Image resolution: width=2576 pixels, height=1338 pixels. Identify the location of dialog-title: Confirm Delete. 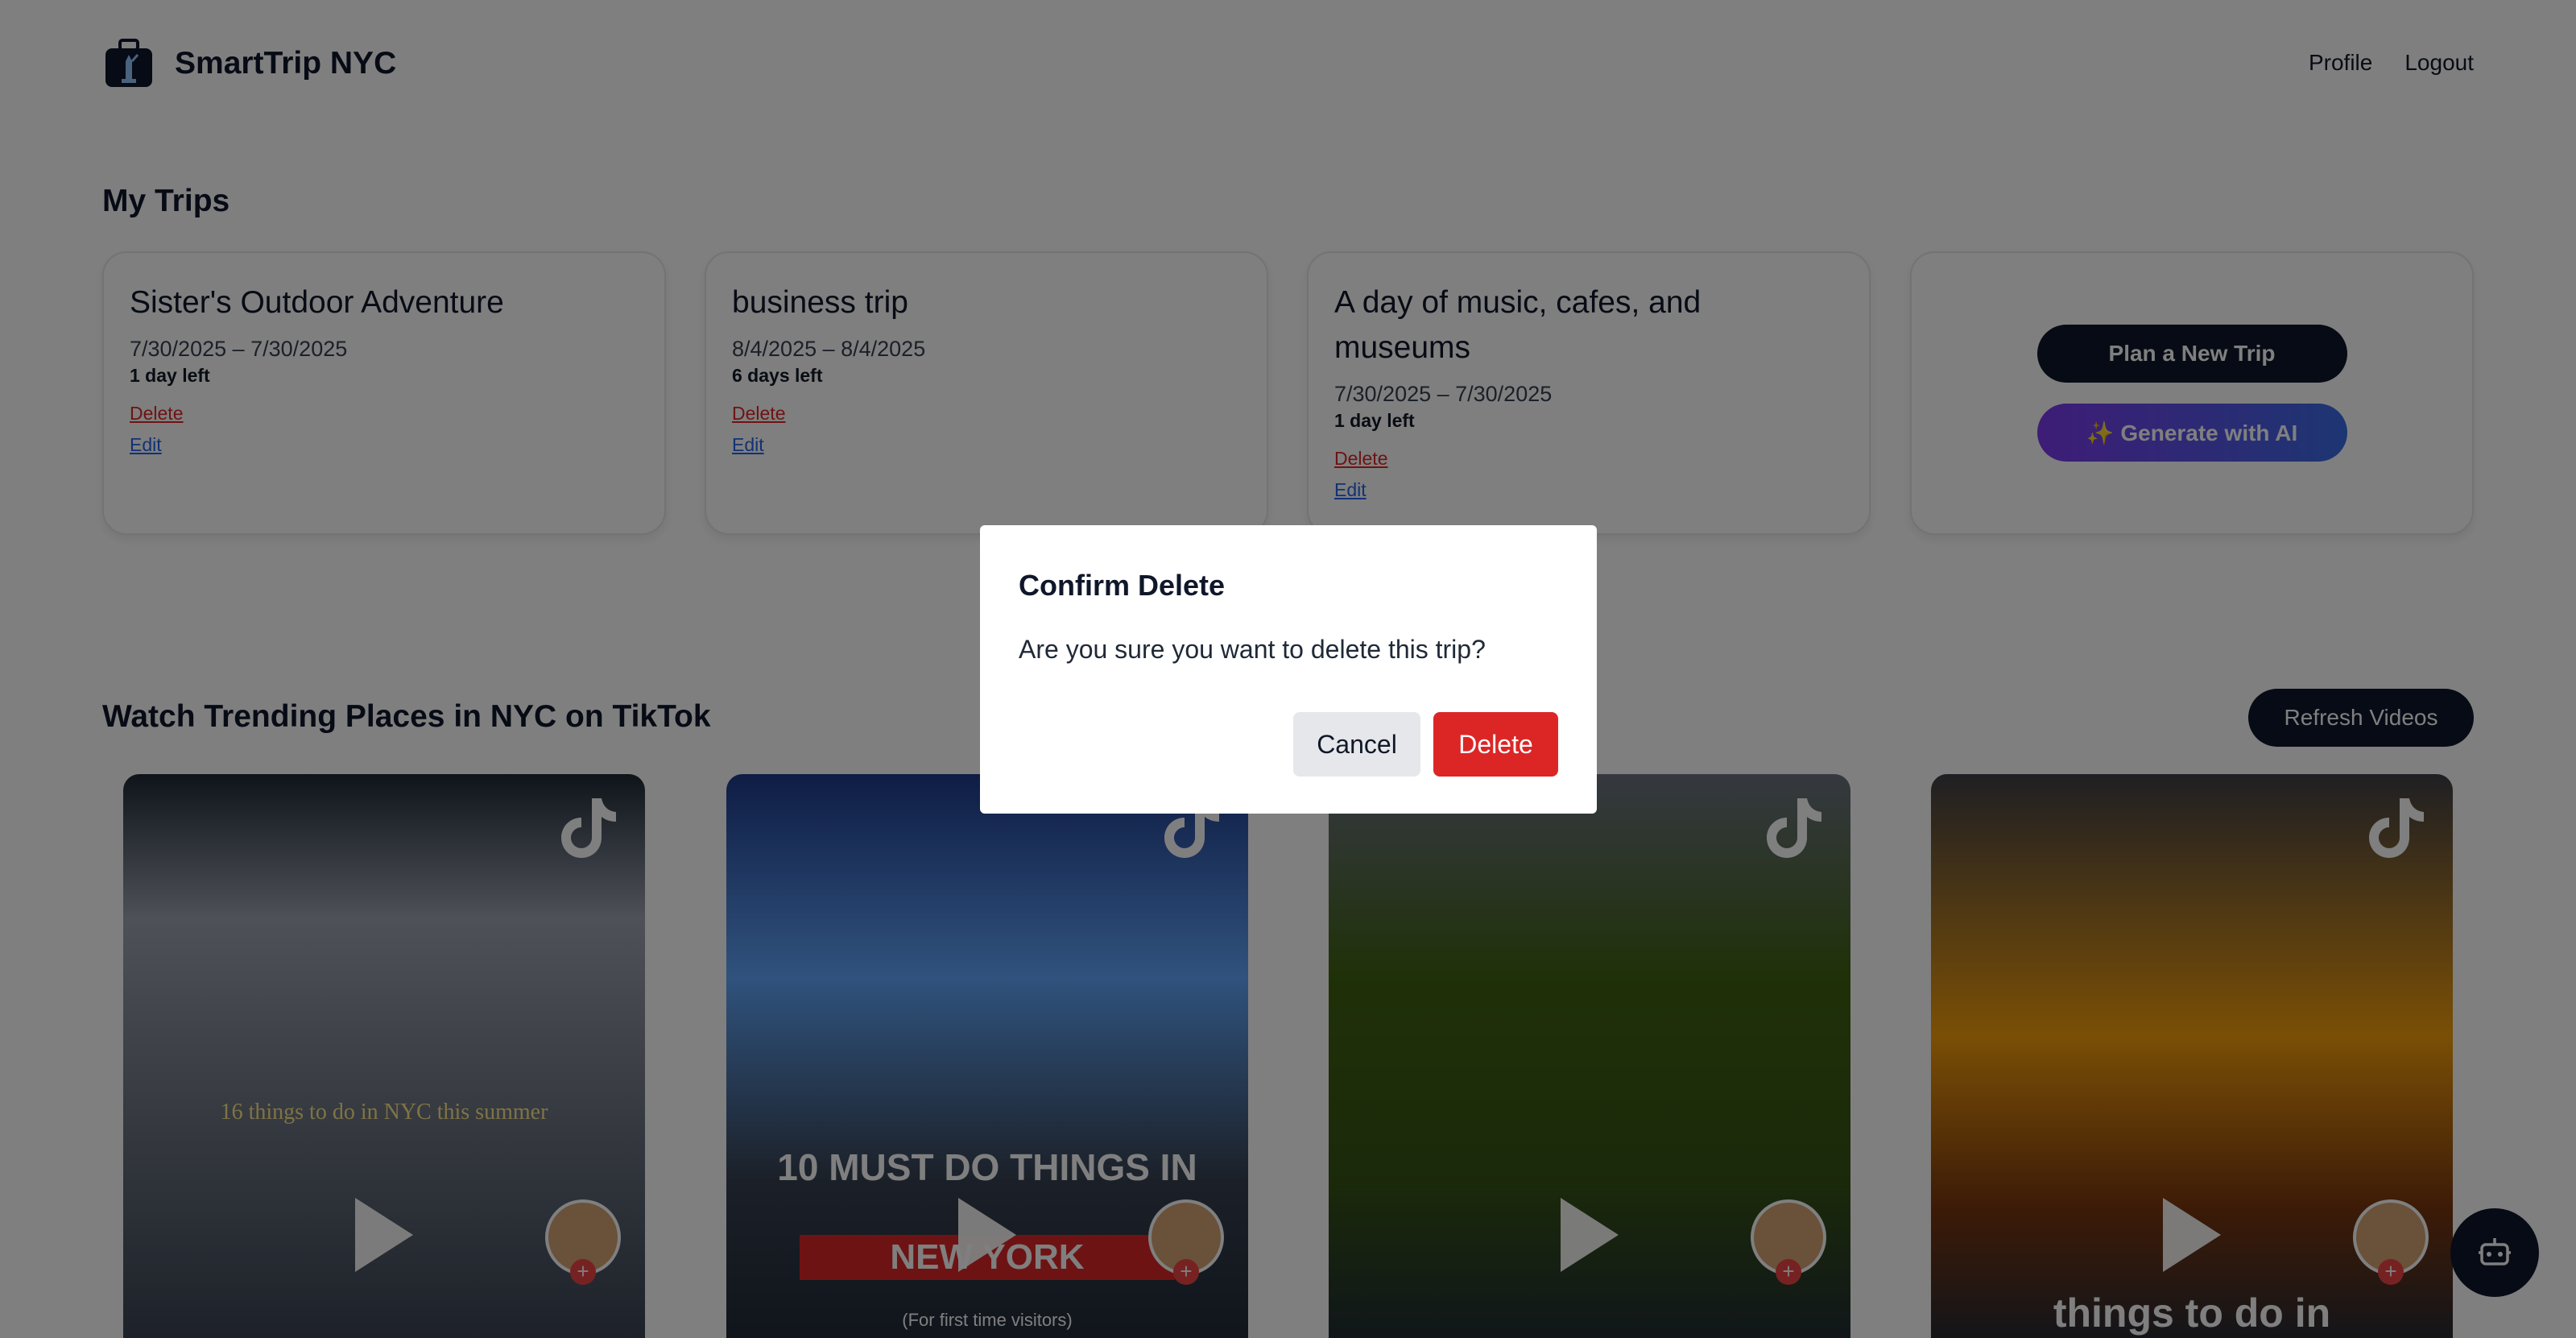
(1123, 585).